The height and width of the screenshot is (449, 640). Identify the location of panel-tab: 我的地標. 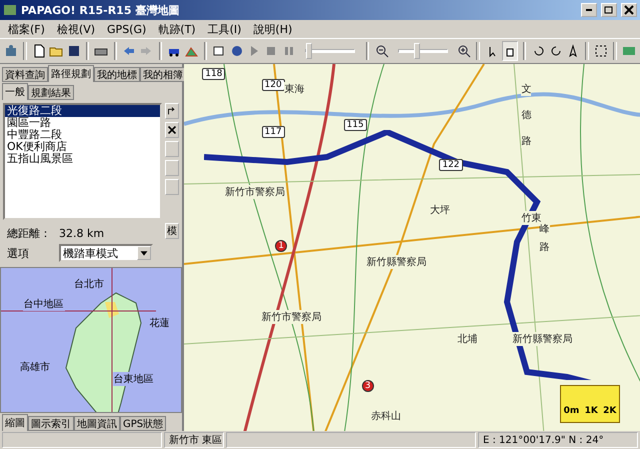
(117, 74).